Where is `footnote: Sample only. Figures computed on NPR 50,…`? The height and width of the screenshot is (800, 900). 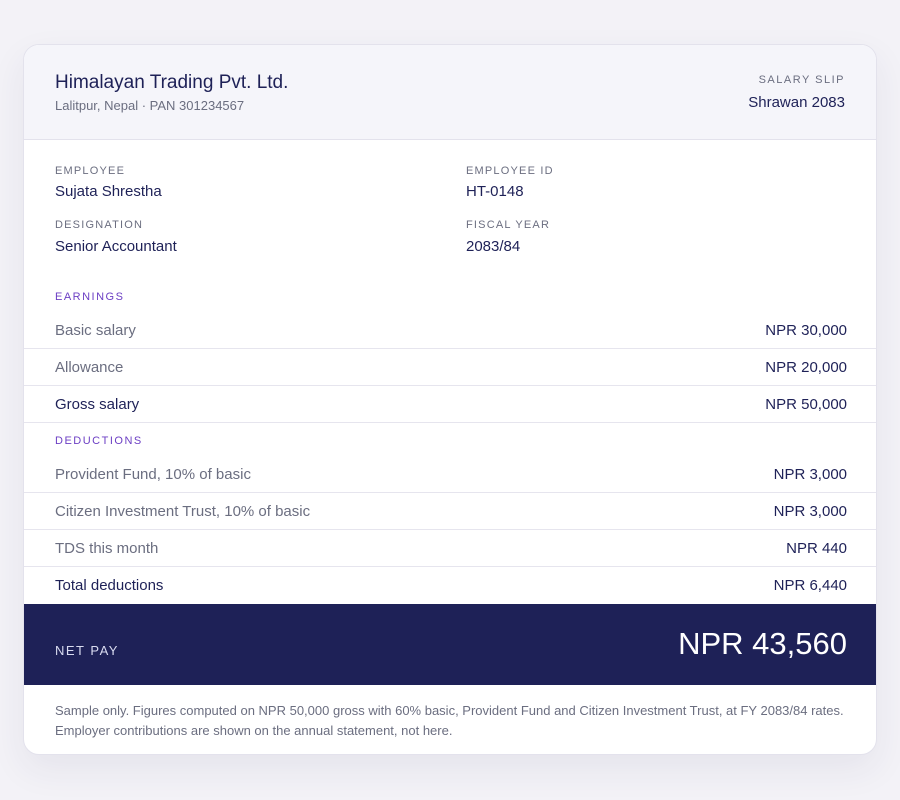 footnote: Sample only. Figures computed on NPR 50,… is located at coordinates (455, 721).